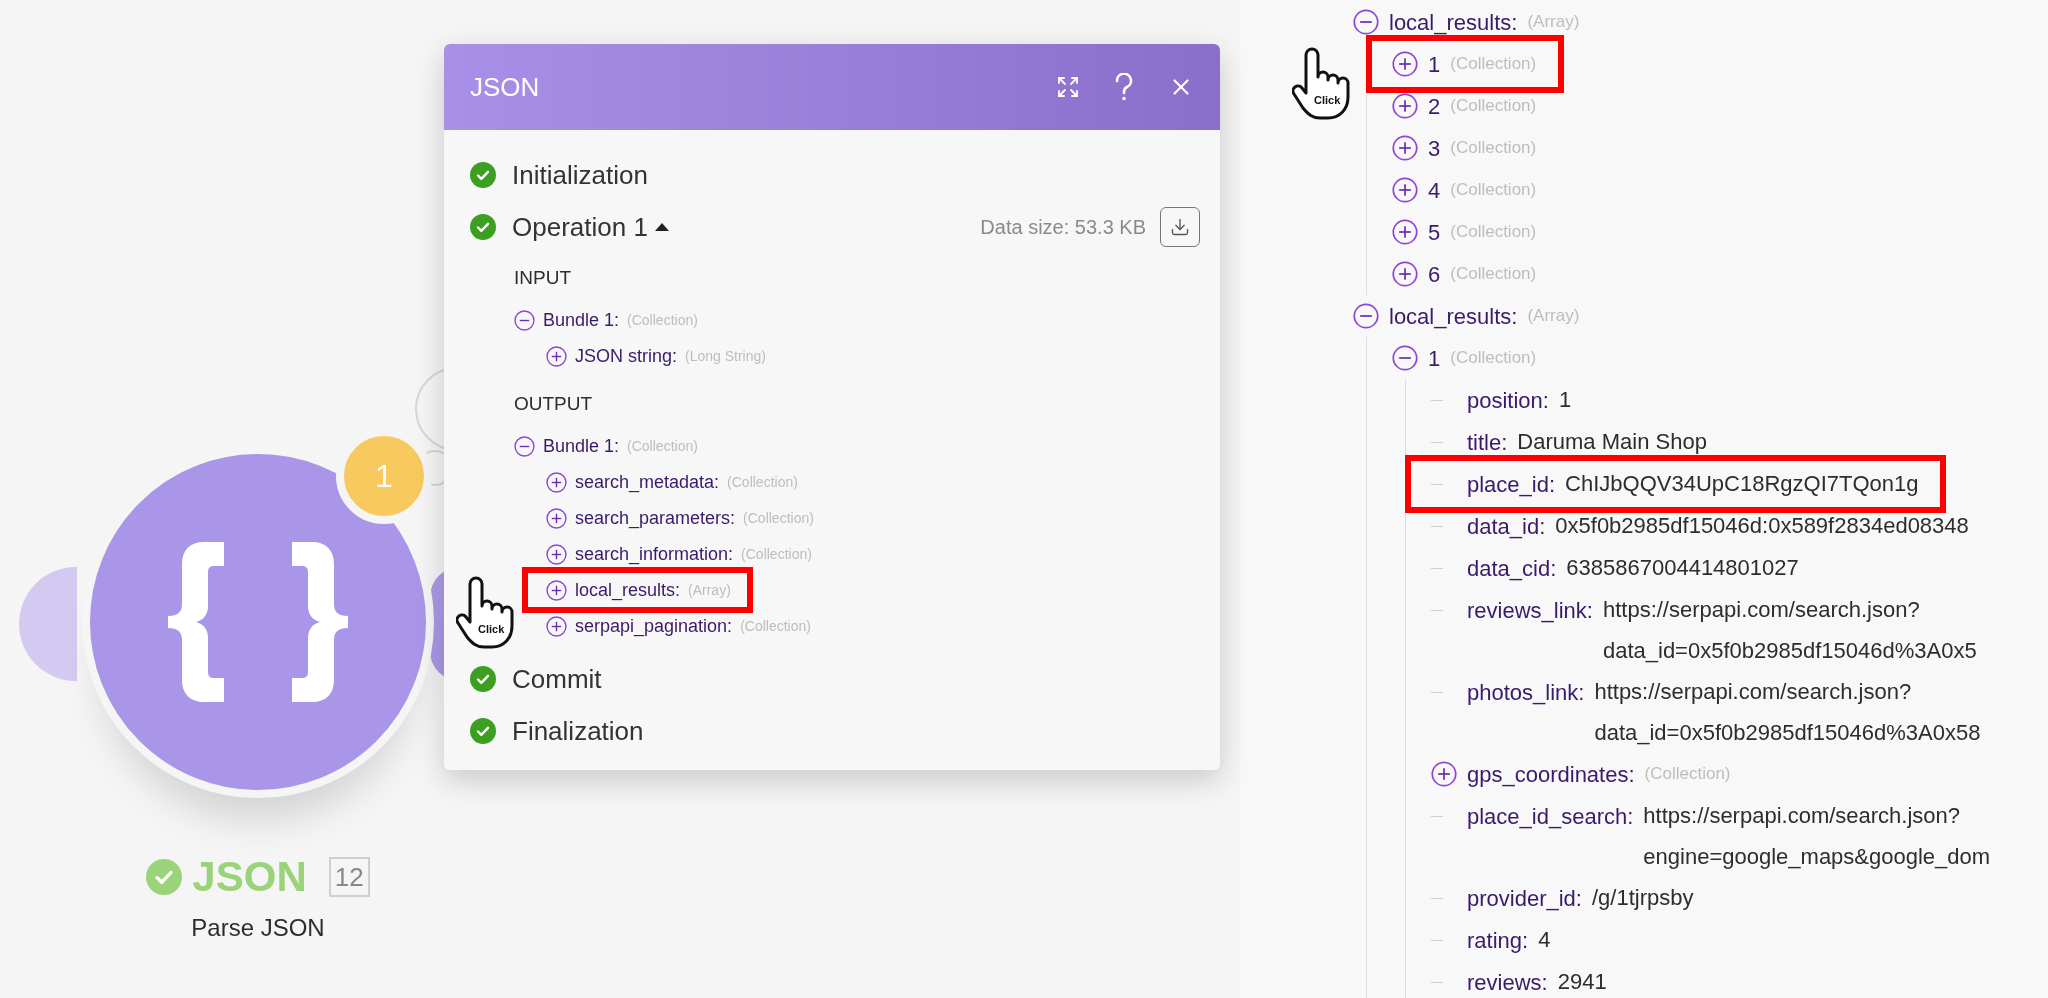 The image size is (2048, 998). Describe the element at coordinates (654, 554) in the screenshot. I see `tree-key: search_information:` at that location.